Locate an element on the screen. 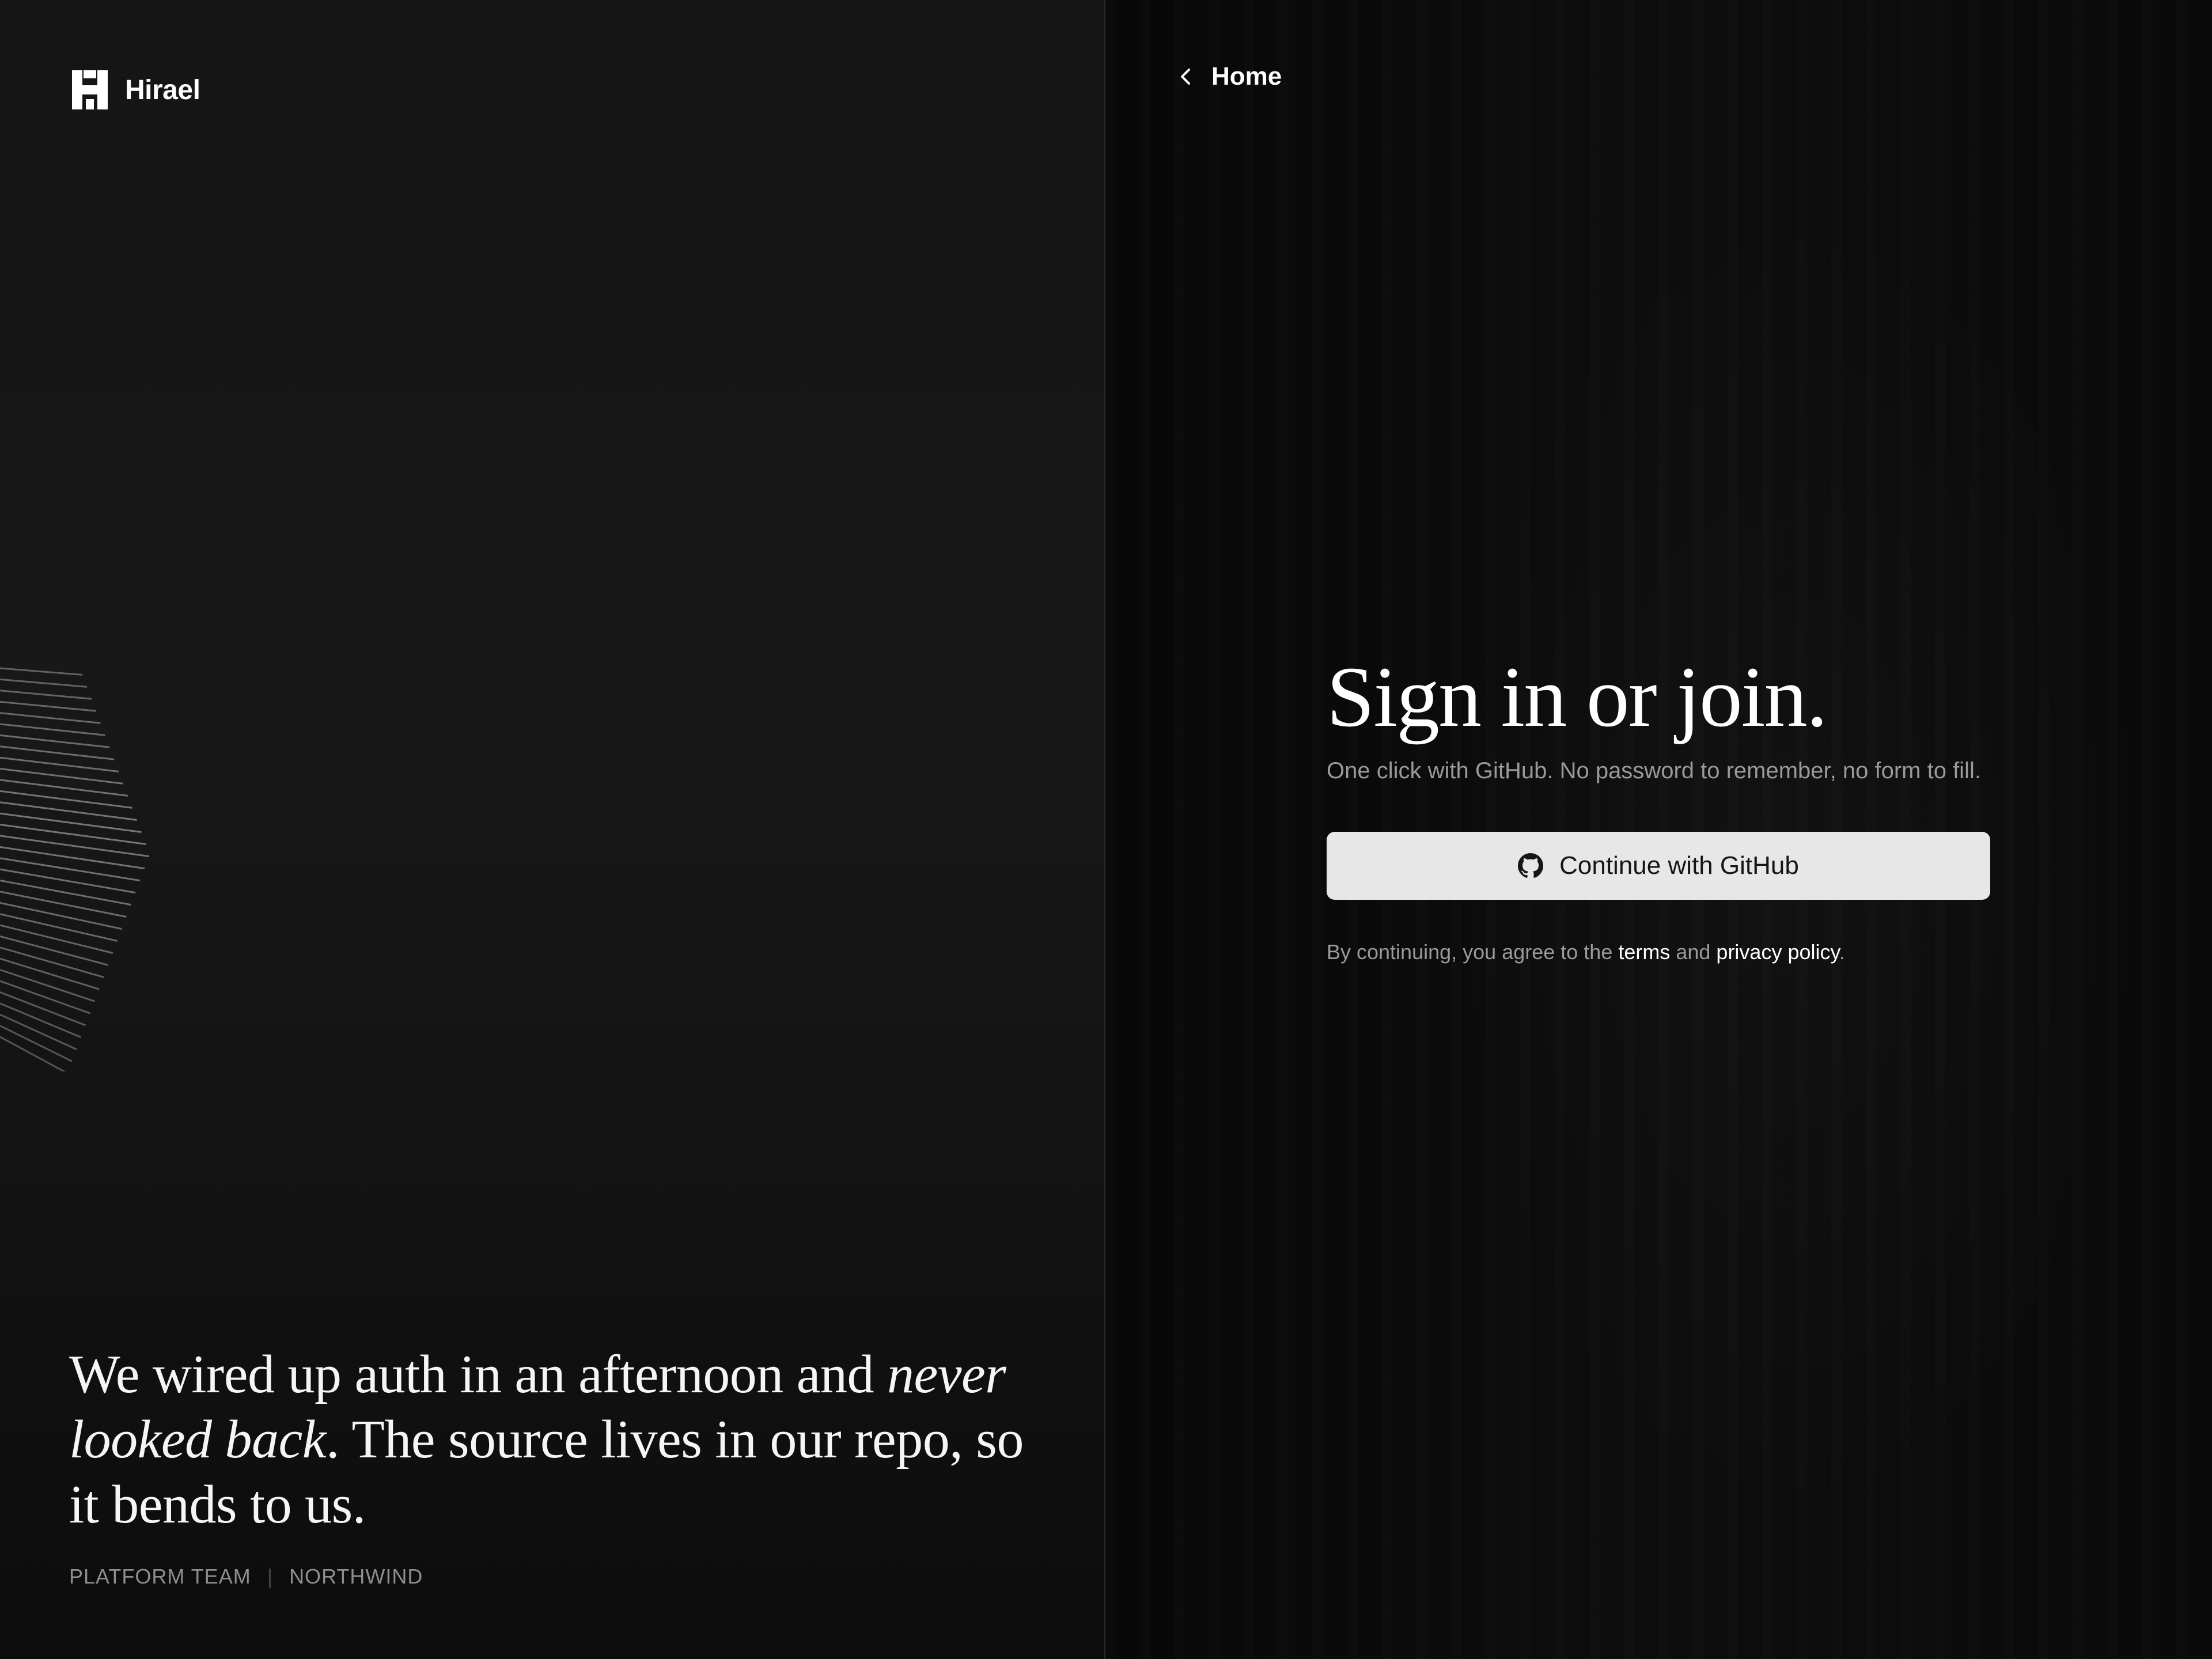  legal-suffix: . is located at coordinates (1842, 952).